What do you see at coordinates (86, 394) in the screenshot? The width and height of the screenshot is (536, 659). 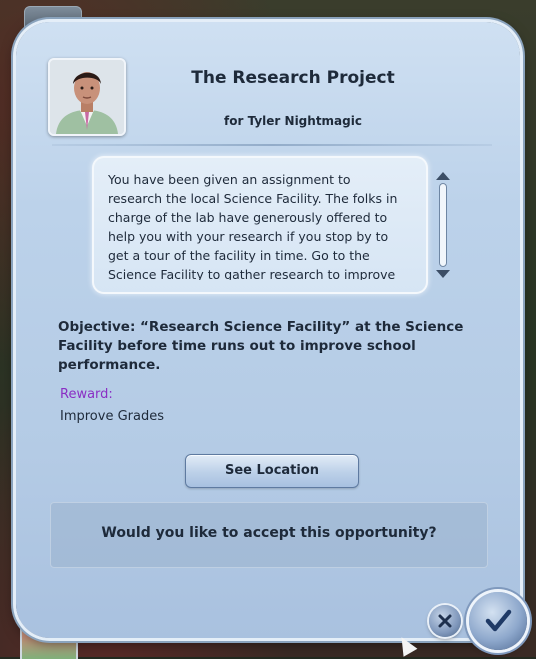 I see `reward-label: Reward:` at bounding box center [86, 394].